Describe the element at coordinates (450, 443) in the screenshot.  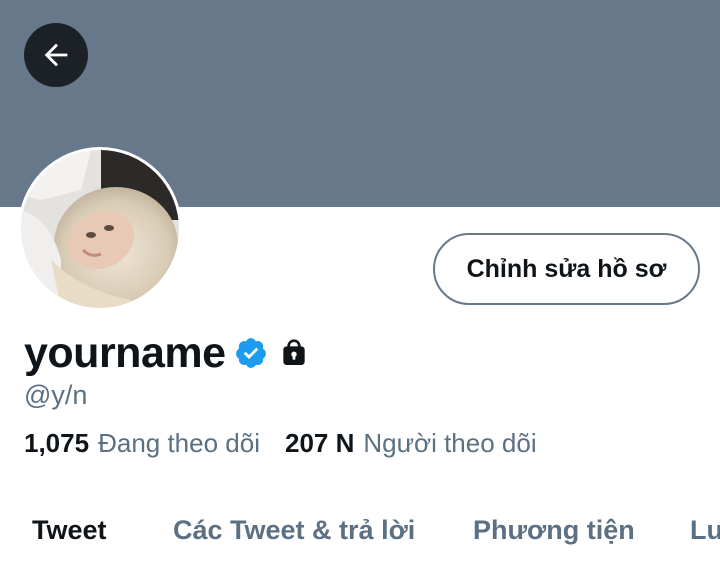
I see `followers-label: Người theo dõi` at that location.